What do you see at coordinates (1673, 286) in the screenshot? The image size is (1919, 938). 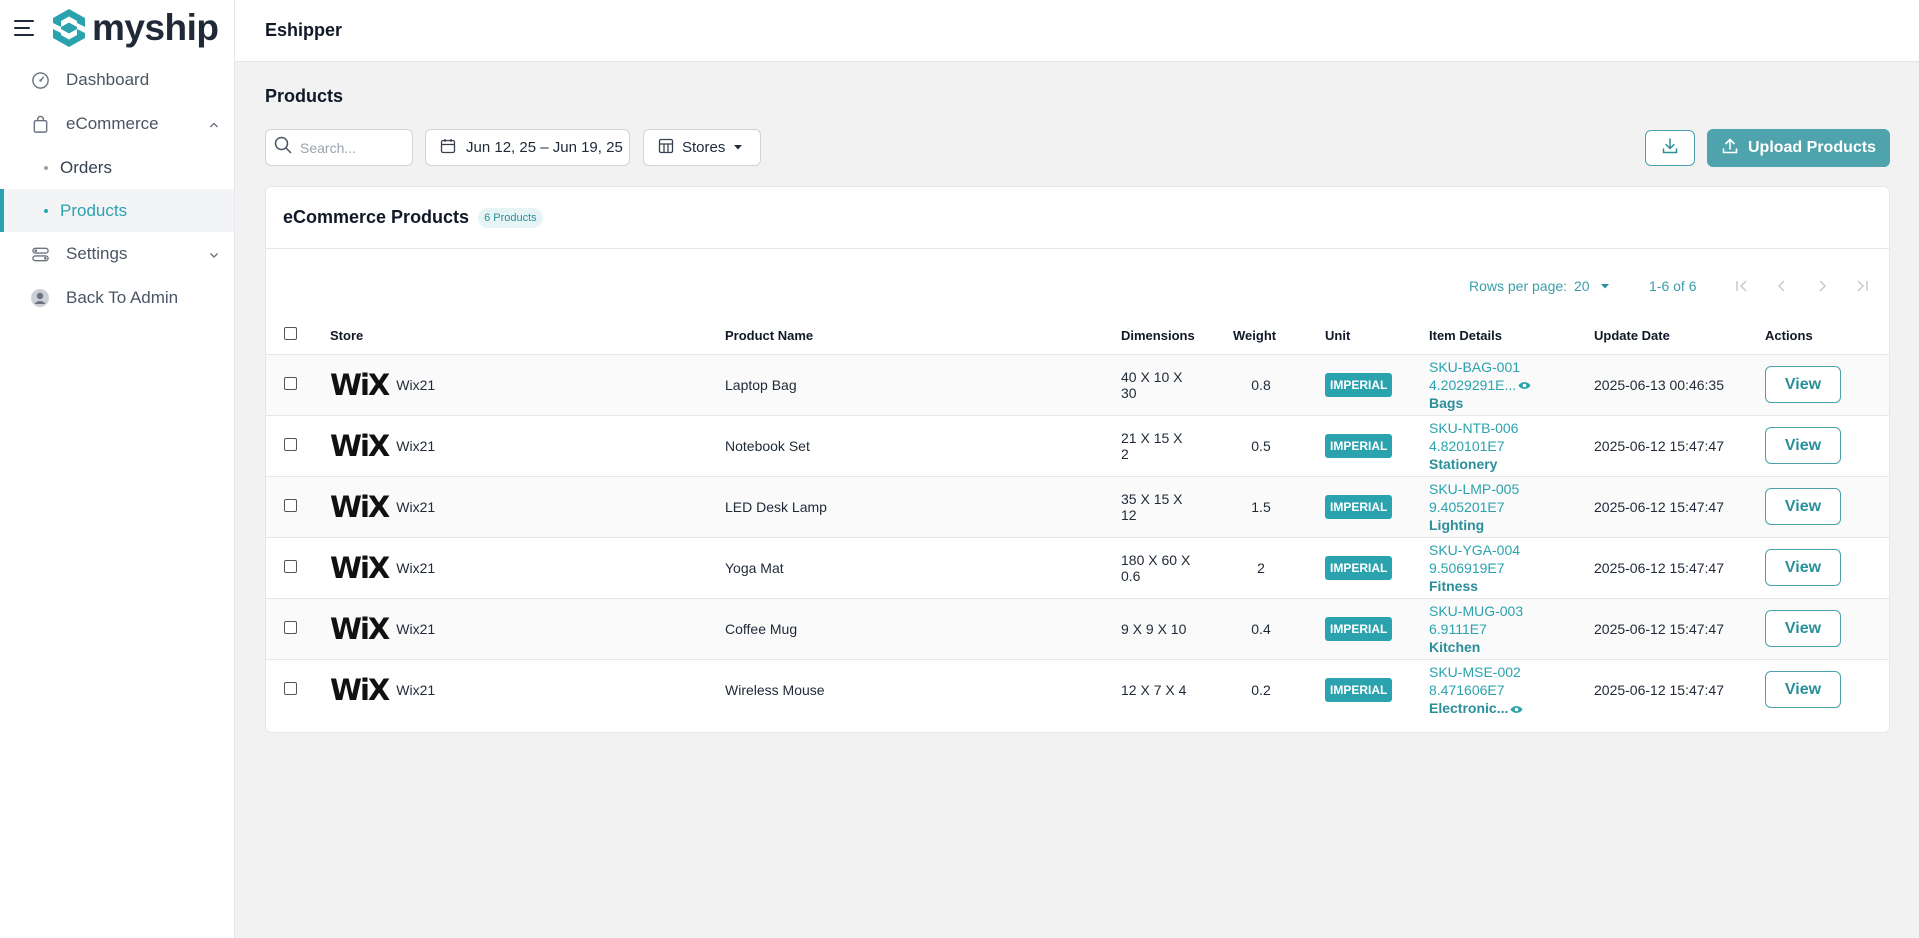 I see `pagination-range: 1-6 of 6` at bounding box center [1673, 286].